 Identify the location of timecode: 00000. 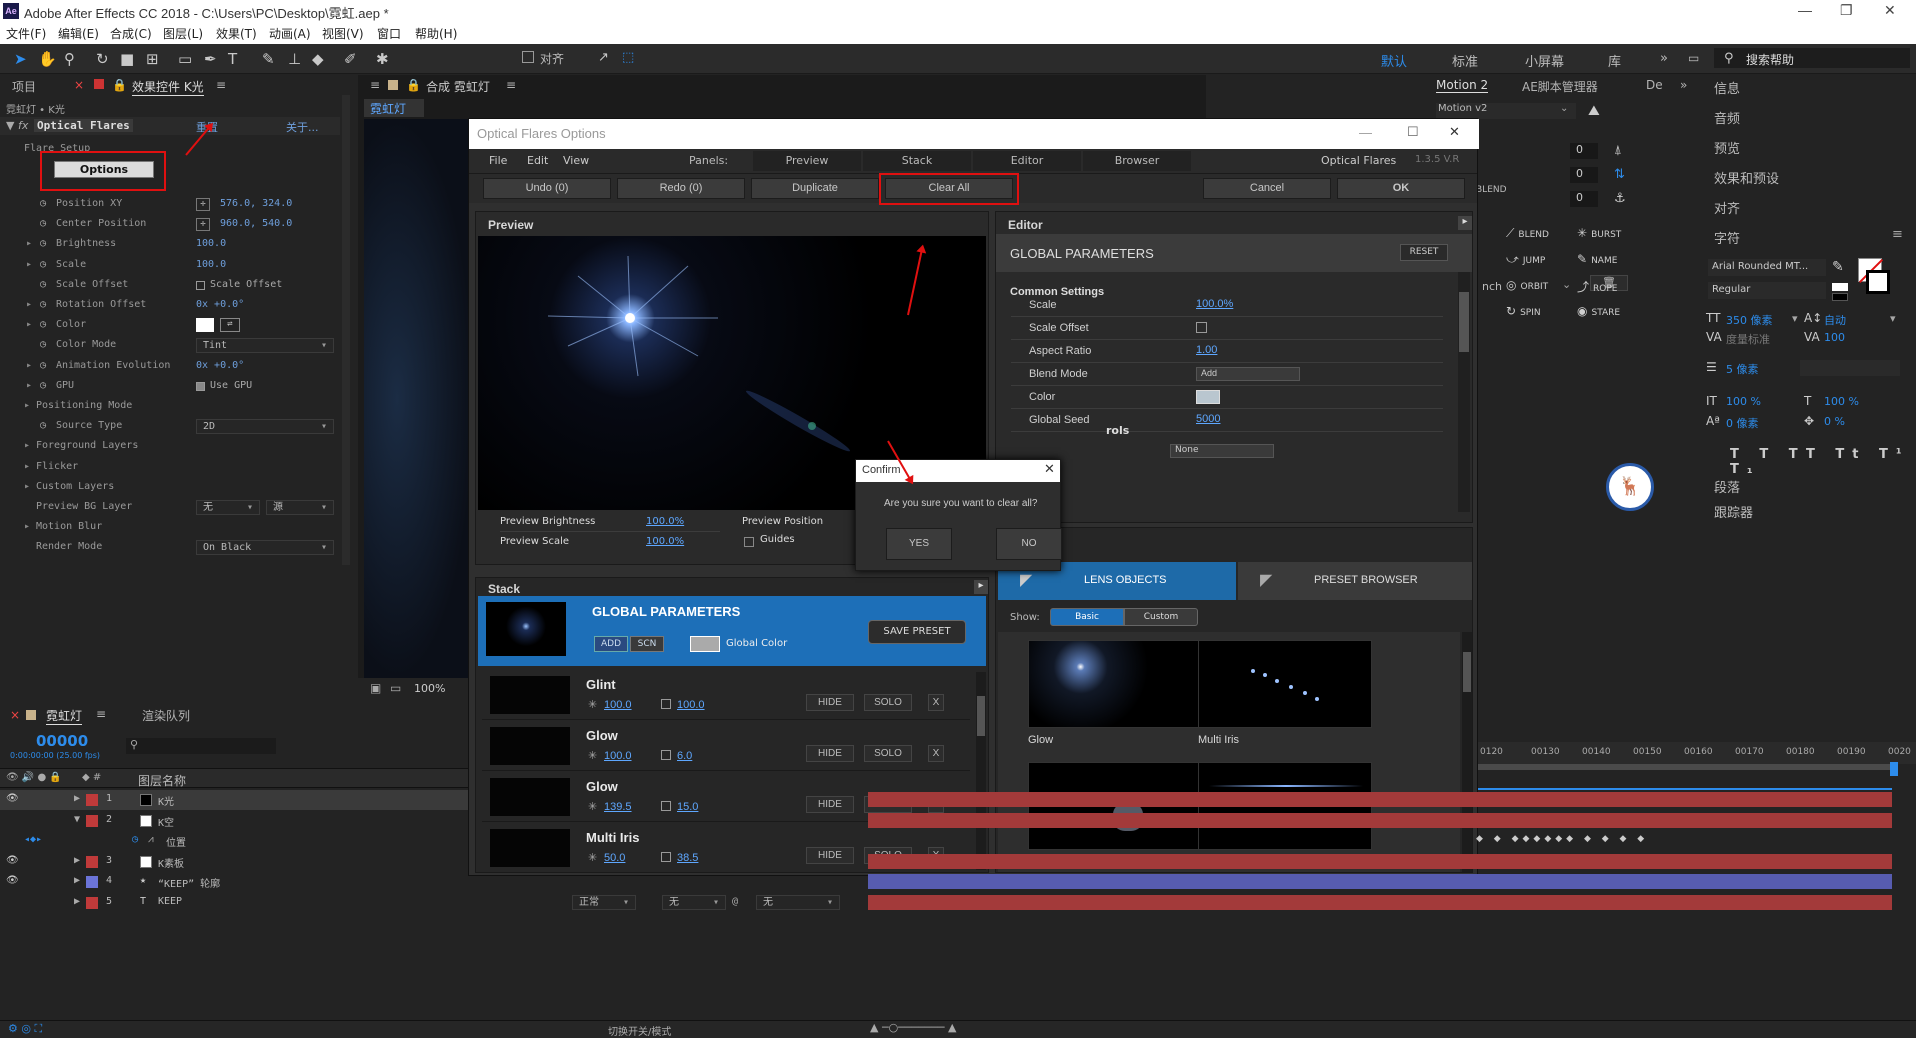
(62, 741).